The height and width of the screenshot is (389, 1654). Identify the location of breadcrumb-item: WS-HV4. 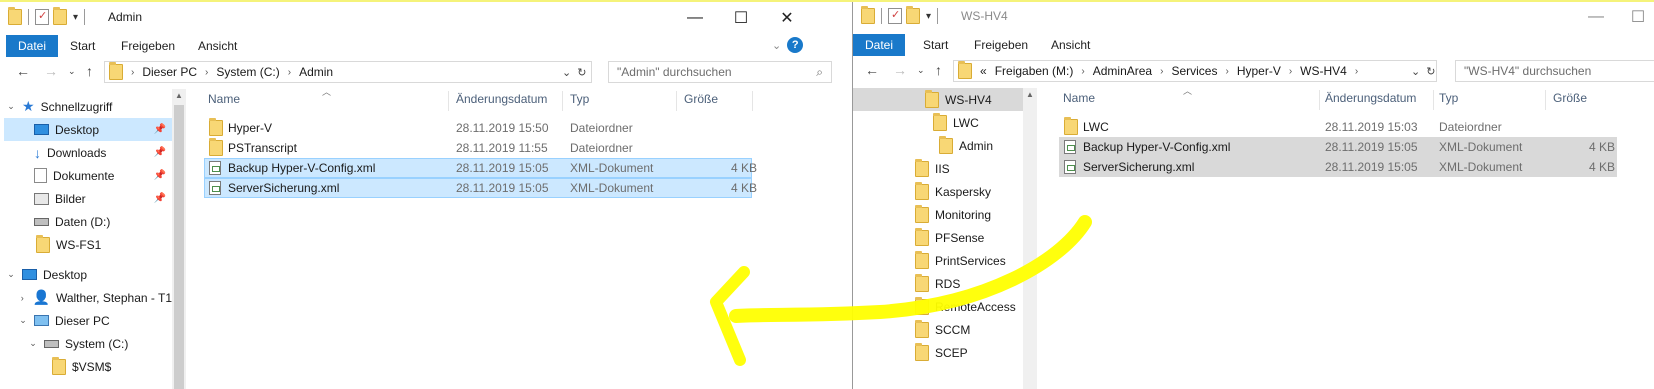
(1323, 71).